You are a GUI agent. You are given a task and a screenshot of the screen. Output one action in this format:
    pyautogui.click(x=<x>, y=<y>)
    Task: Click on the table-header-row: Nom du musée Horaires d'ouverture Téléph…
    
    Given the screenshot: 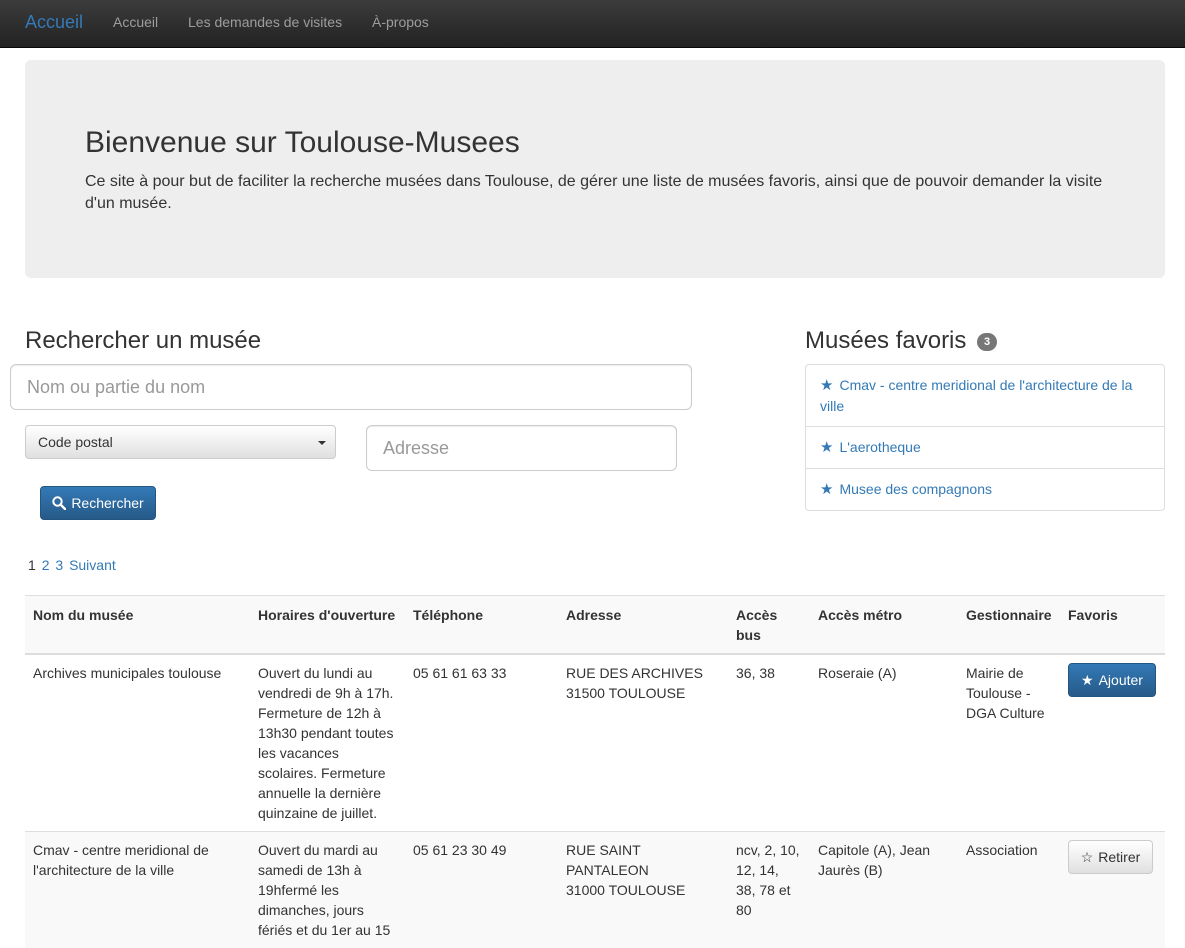 What is the action you would take?
    pyautogui.click(x=595, y=625)
    